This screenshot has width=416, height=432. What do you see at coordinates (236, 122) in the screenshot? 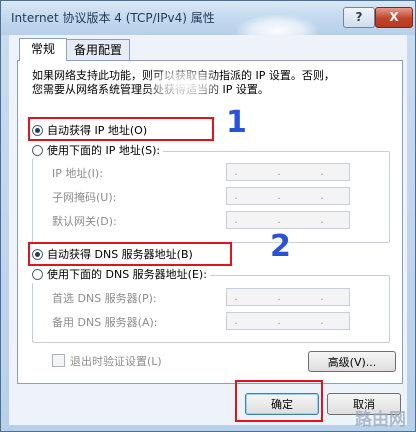
I see `step-number-1: 1` at bounding box center [236, 122].